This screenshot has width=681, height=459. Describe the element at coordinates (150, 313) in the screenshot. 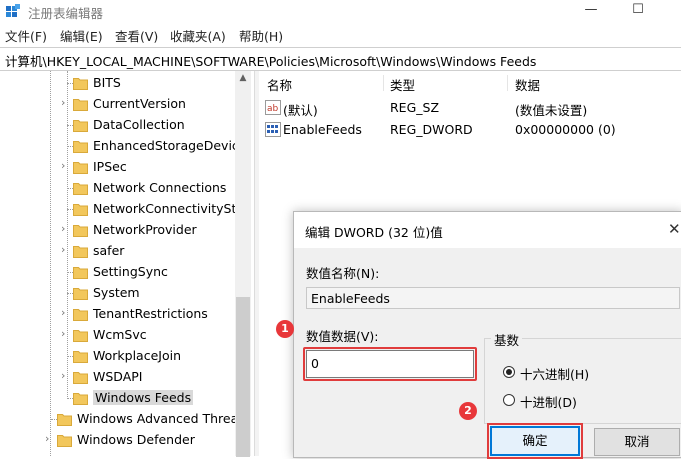

I see `tree-item-label: TenantRestrictions` at that location.